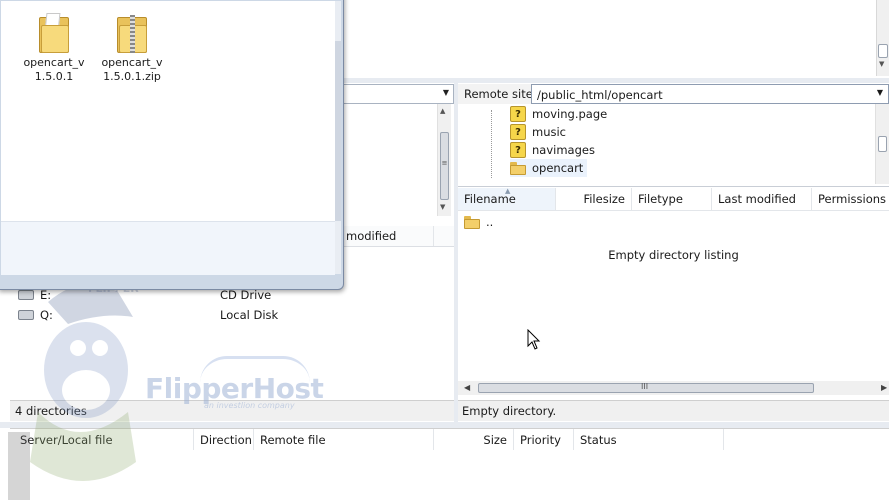 The image size is (889, 500). Describe the element at coordinates (132, 33) in the screenshot. I see `zip-folder-icon` at that location.